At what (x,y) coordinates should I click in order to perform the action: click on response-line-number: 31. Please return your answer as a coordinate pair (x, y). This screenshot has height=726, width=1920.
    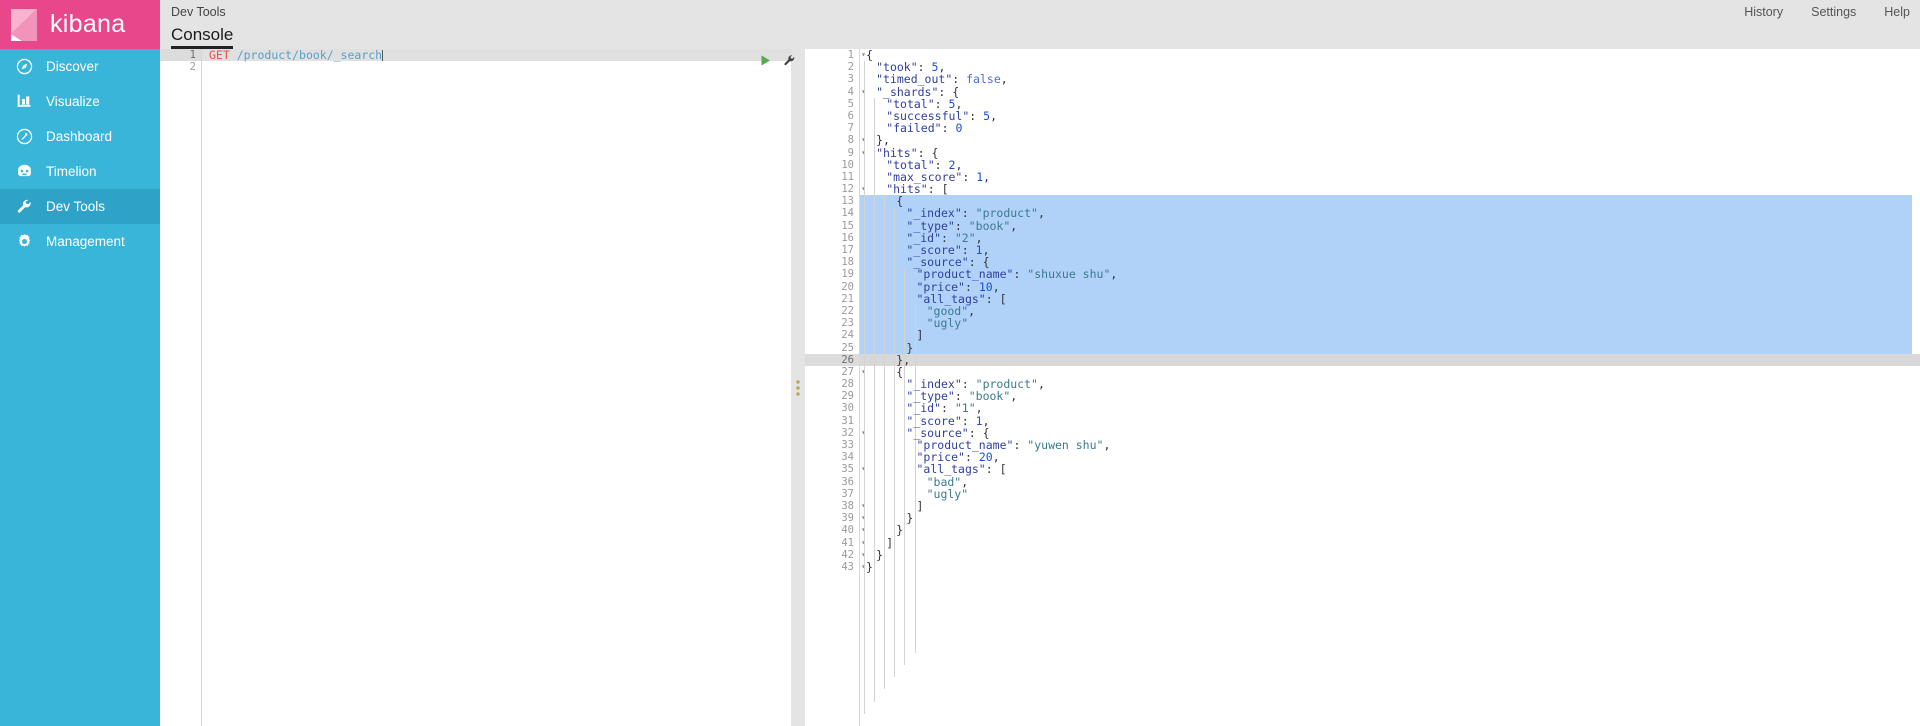
    Looking at the image, I should click on (847, 420).